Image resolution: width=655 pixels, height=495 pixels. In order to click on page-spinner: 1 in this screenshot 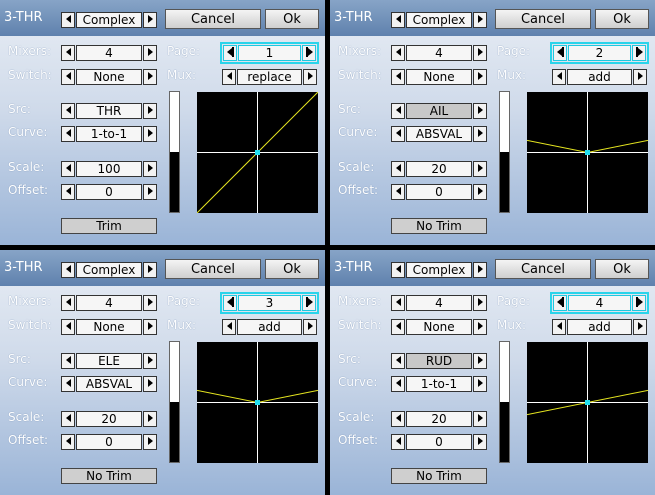, I will do `click(269, 53)`.